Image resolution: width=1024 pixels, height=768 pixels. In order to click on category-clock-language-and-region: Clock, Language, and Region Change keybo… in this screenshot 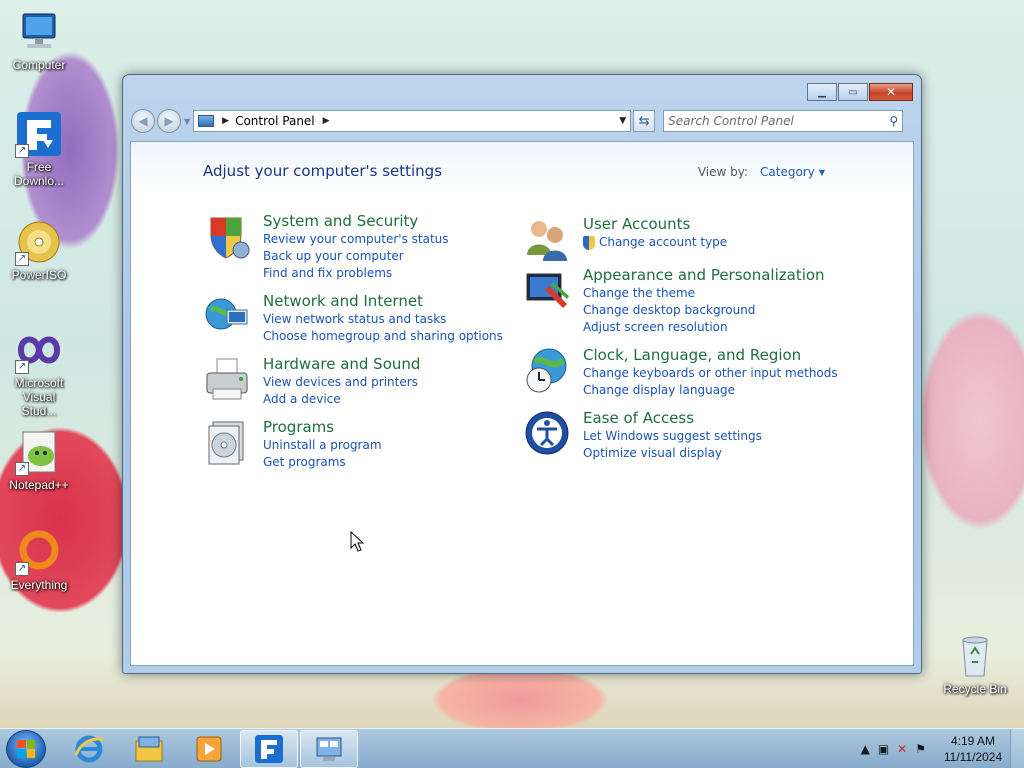, I will do `click(680, 372)`.